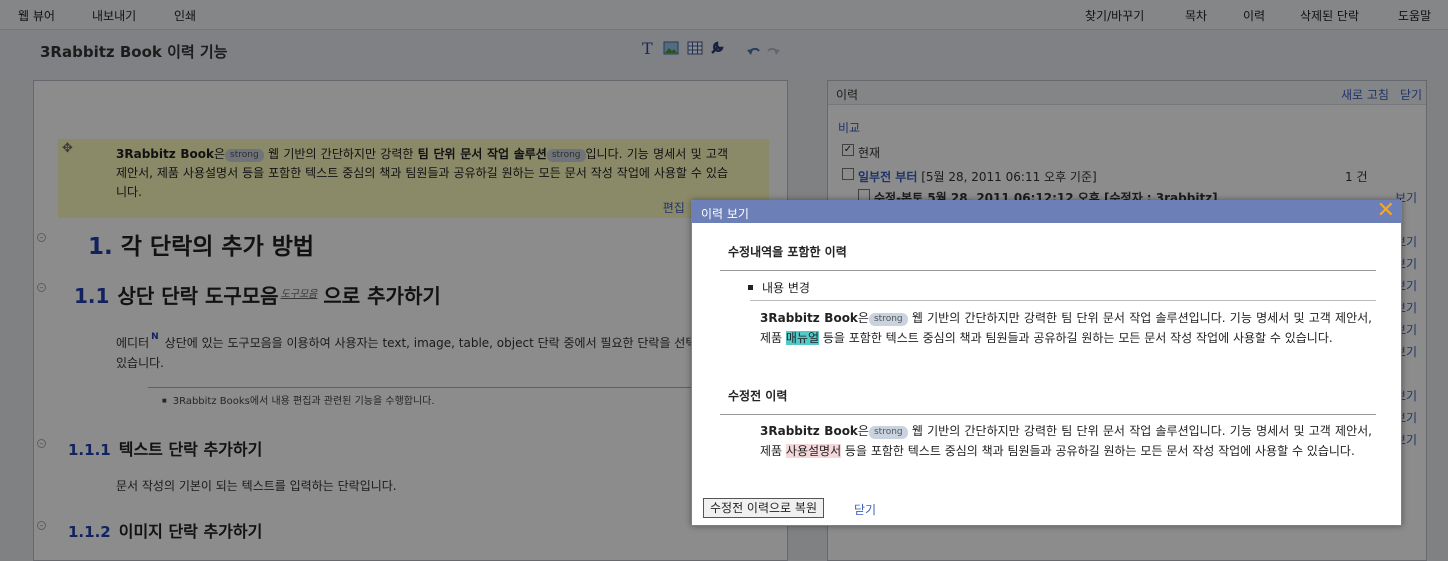 Image resolution: width=1448 pixels, height=561 pixels. Describe the element at coordinates (787, 252) in the screenshot. I see `section-title-with-changes: 수정내역을 포함한 이력` at that location.